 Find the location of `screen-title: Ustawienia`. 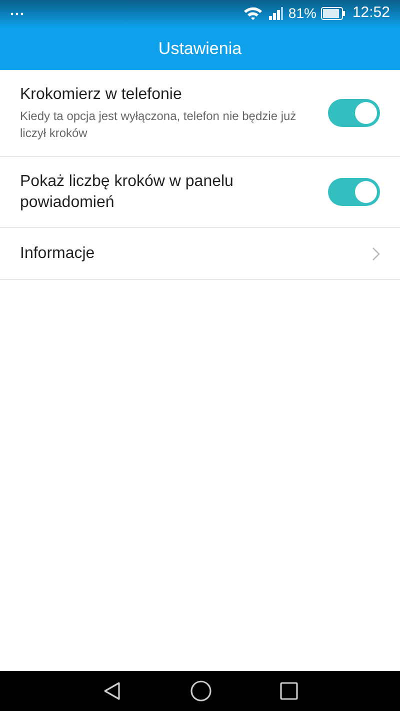

screen-title: Ustawienia is located at coordinates (200, 49).